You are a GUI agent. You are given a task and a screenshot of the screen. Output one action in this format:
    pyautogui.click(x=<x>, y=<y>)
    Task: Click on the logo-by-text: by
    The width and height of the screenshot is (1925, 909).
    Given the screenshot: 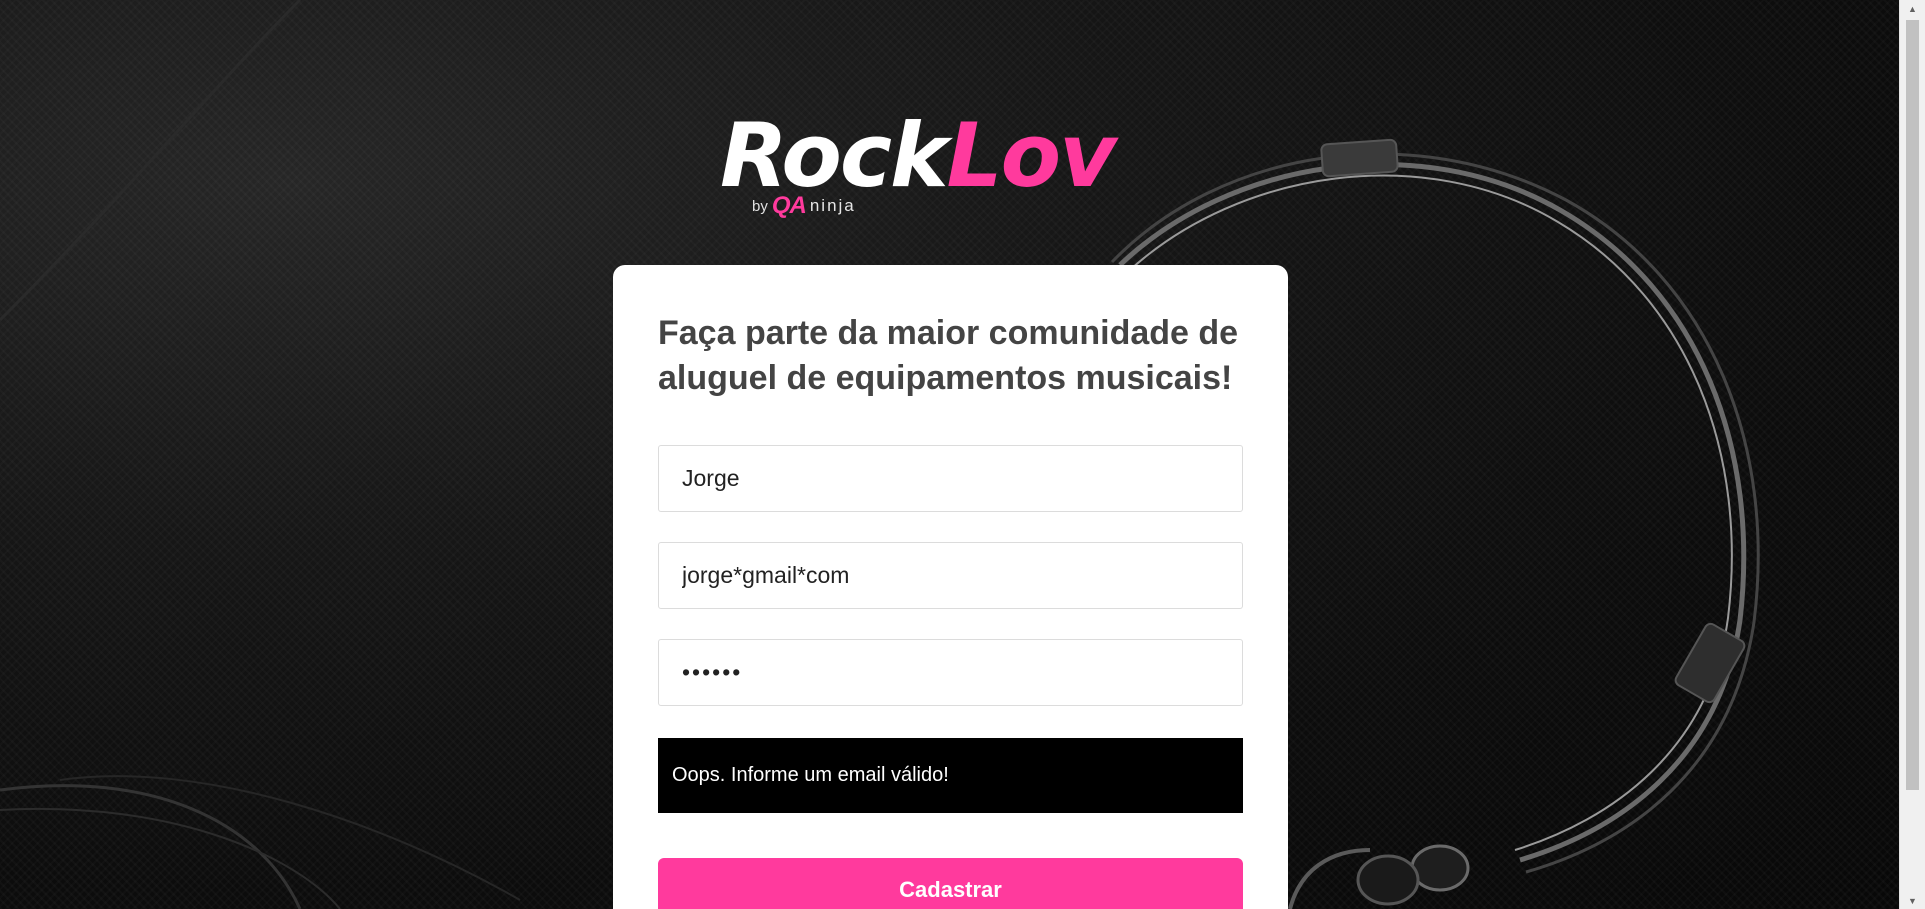 What is the action you would take?
    pyautogui.click(x=760, y=206)
    